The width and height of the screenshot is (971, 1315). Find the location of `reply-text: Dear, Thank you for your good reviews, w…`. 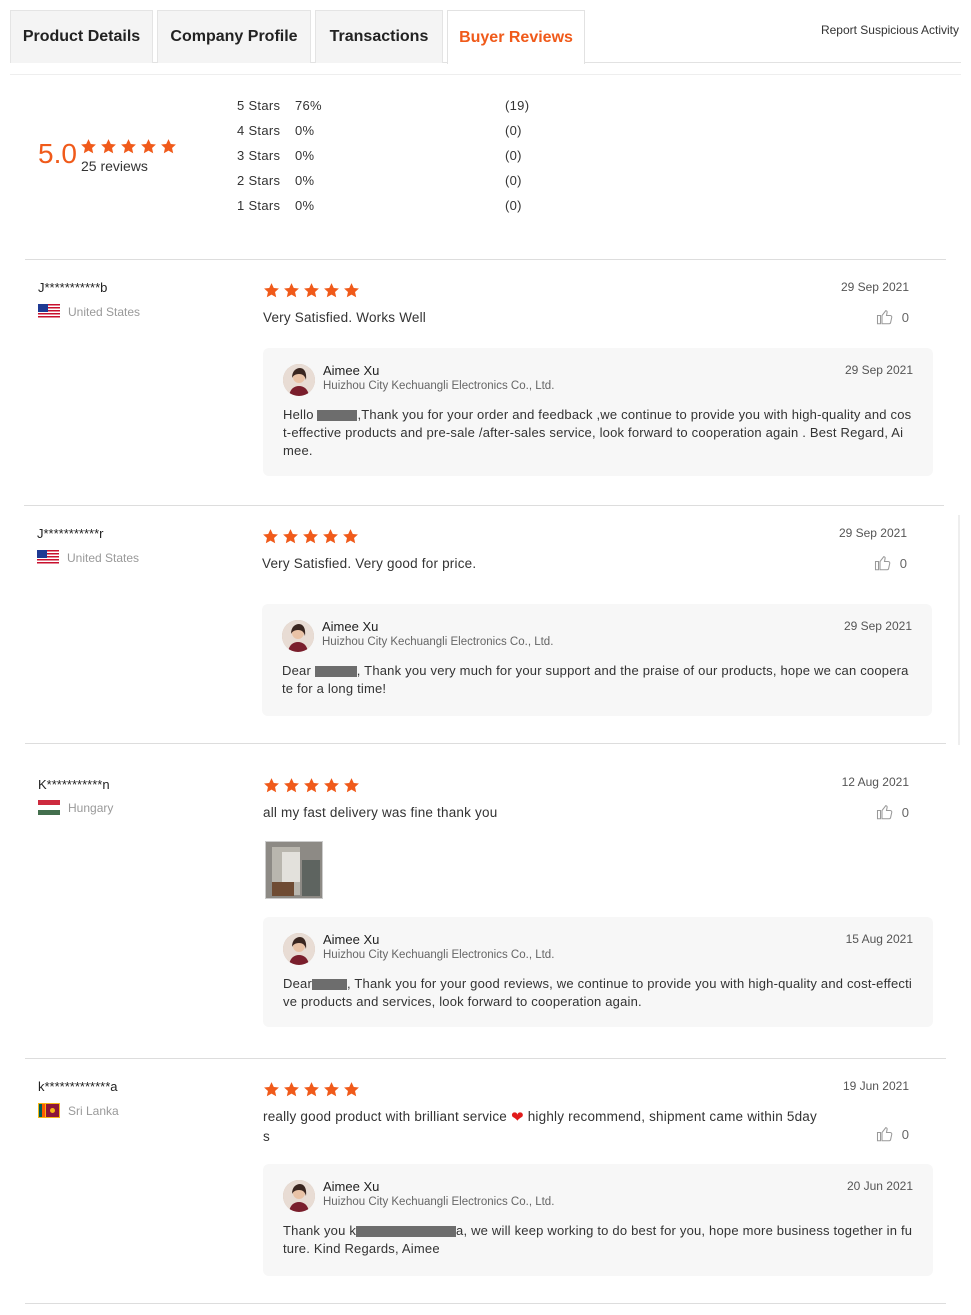

reply-text: Dear, Thank you for your good reviews, w… is located at coordinates (598, 993).